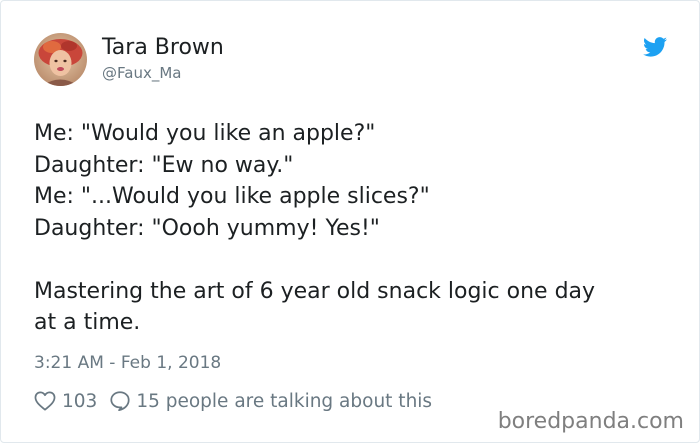 This screenshot has height=443, width=700. Describe the element at coordinates (164, 165) in the screenshot. I see `tweet-line: Daughter: "Ew no way."` at that location.